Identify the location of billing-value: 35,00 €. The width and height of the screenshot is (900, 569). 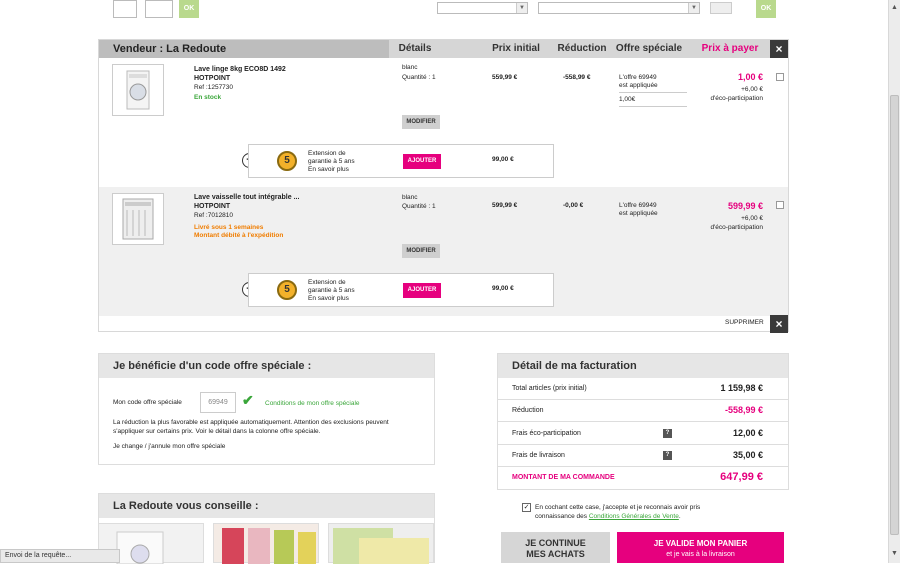
(747, 455).